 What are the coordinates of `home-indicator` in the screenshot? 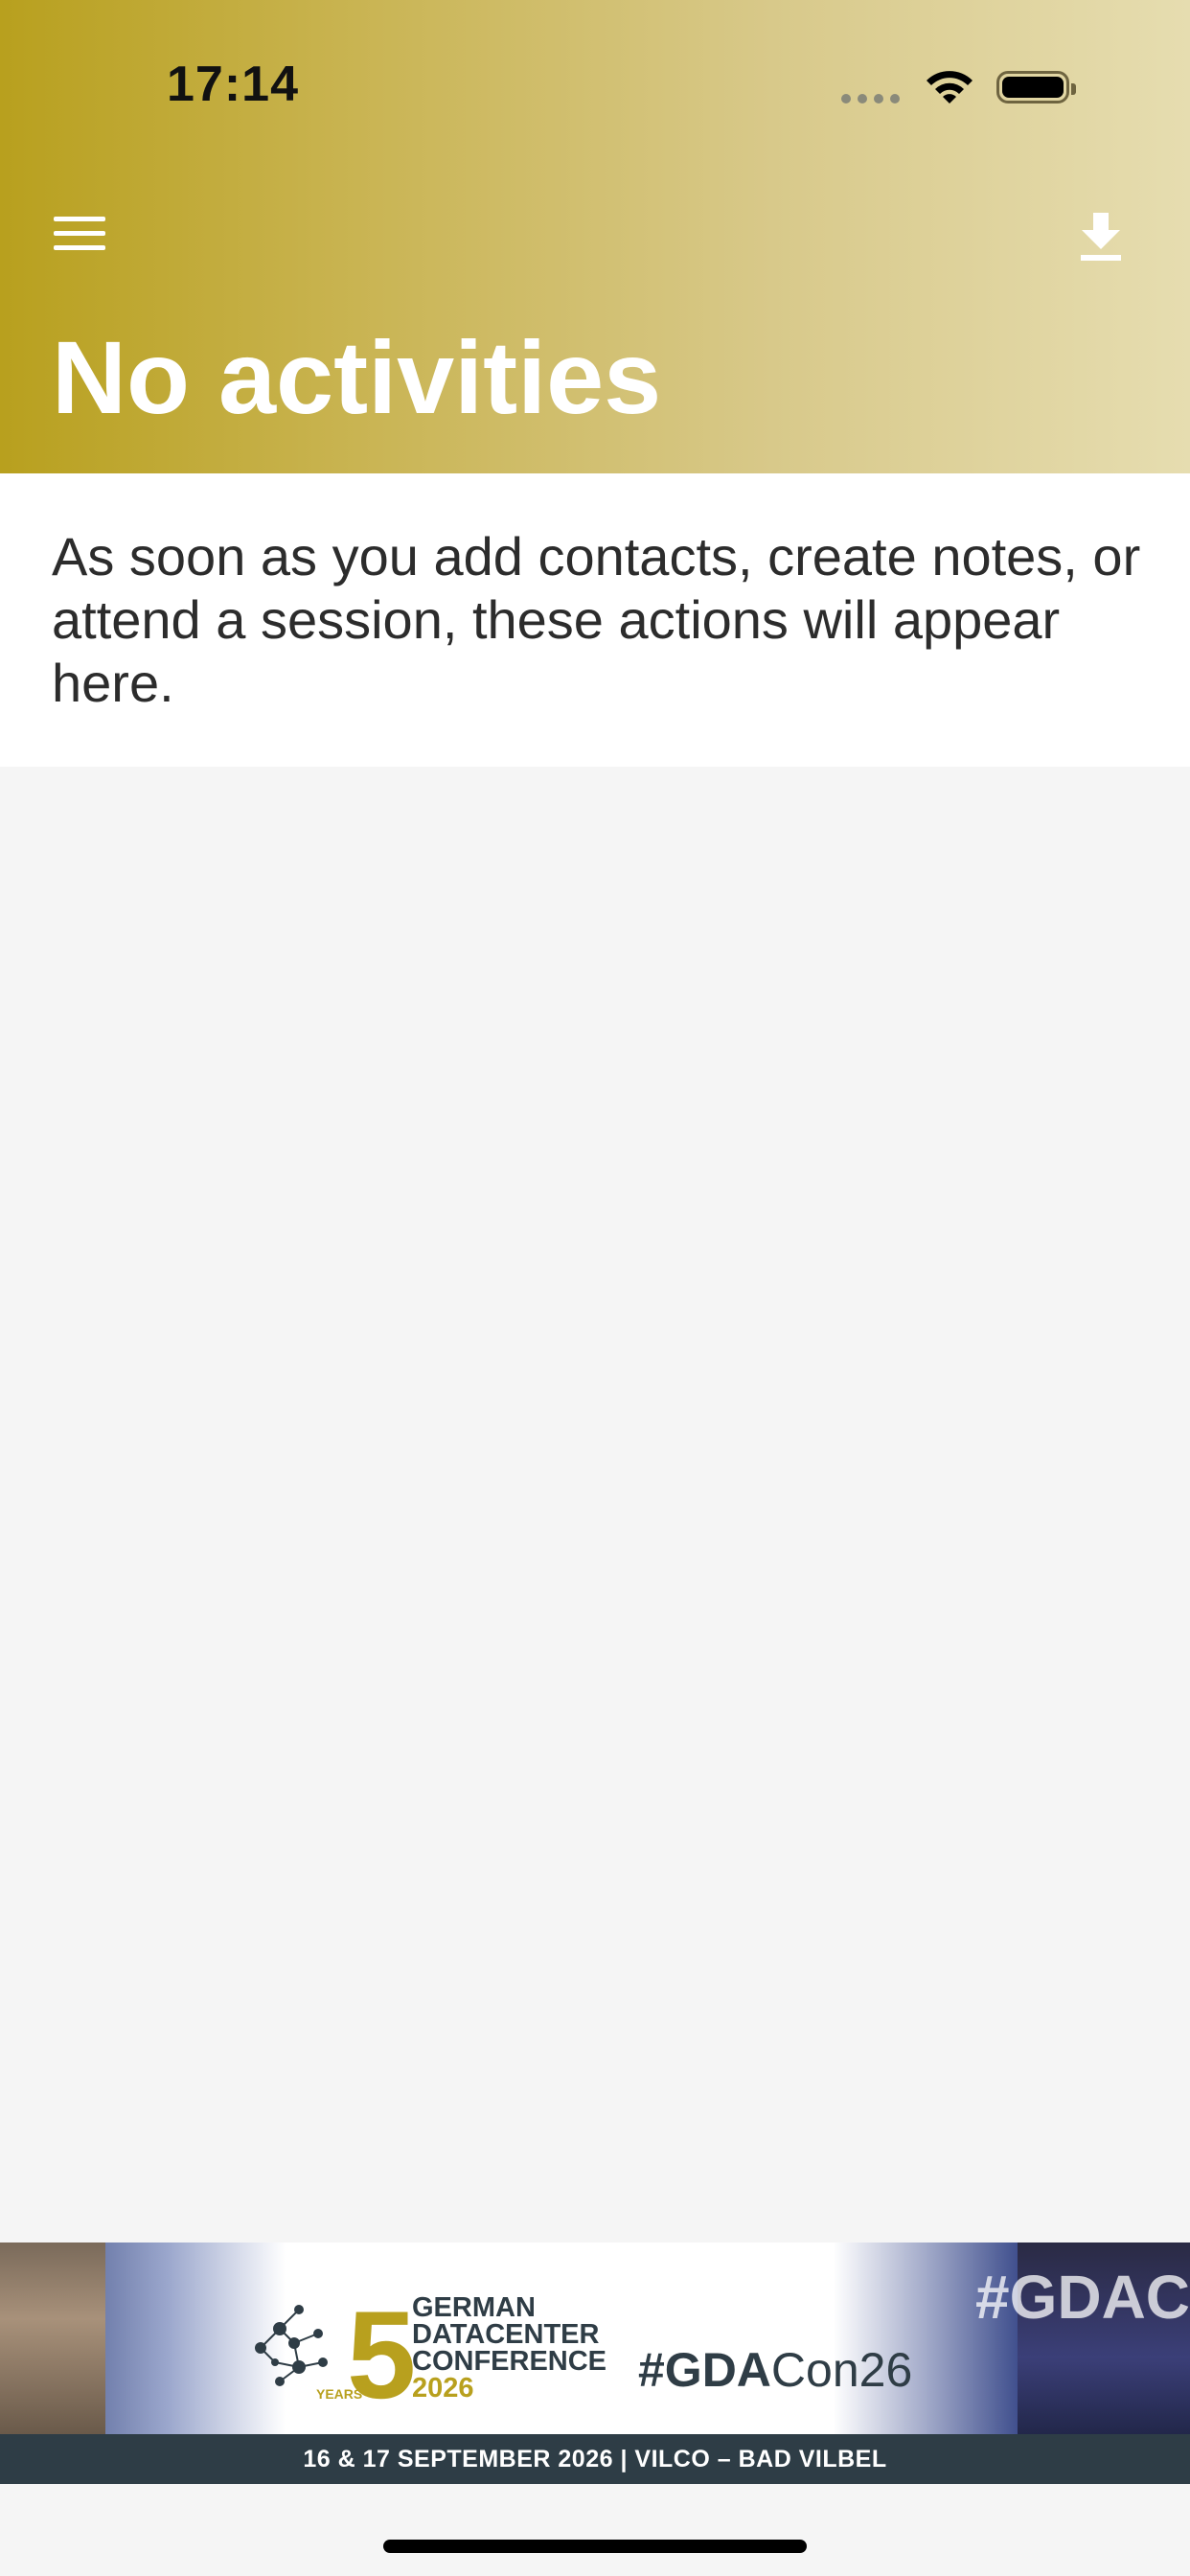 It's located at (595, 2546).